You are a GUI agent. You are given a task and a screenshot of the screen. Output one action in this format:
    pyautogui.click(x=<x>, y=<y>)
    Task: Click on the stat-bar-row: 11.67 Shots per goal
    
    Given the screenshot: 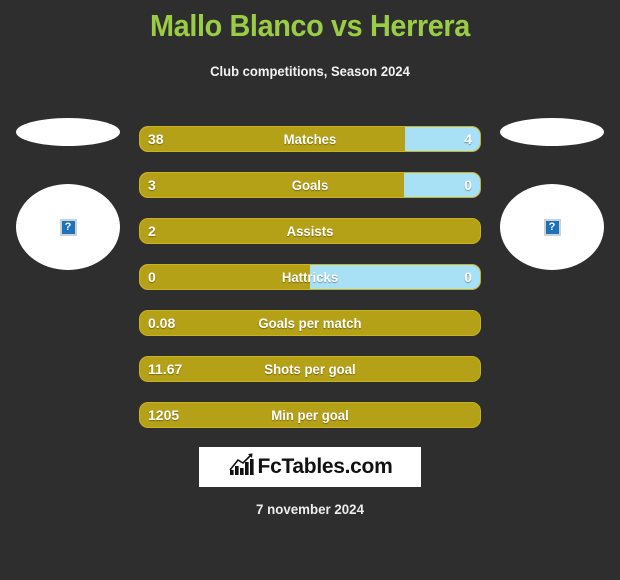 What is the action you would take?
    pyautogui.click(x=310, y=369)
    